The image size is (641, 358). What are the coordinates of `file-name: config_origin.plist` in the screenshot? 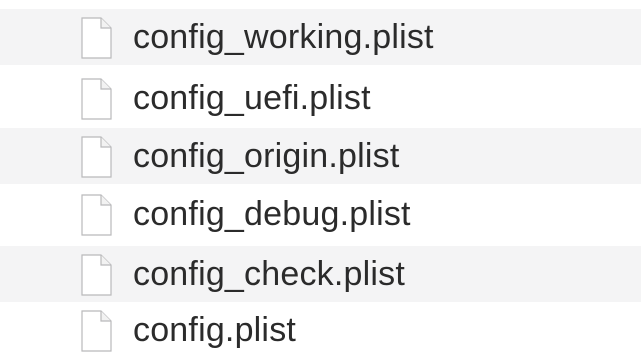 It's located at (266, 156).